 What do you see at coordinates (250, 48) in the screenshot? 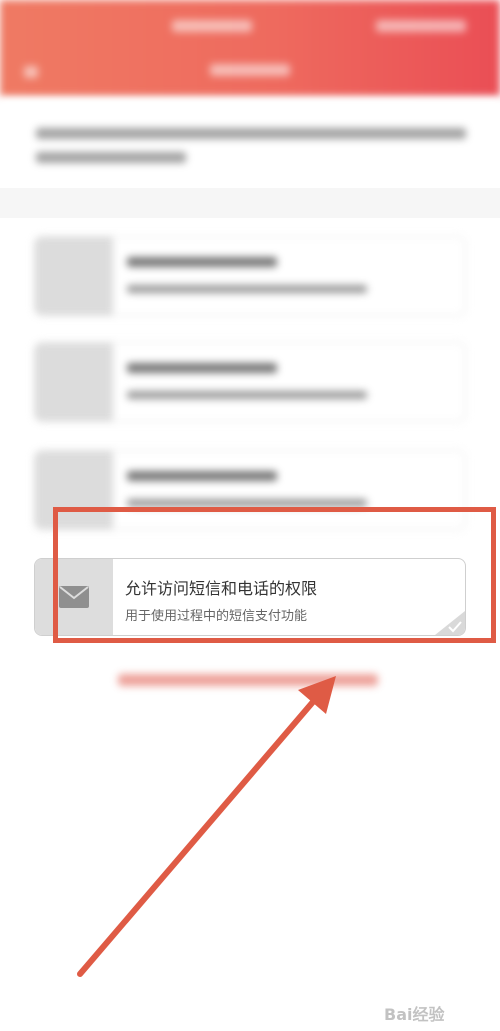
I see `app-header` at bounding box center [250, 48].